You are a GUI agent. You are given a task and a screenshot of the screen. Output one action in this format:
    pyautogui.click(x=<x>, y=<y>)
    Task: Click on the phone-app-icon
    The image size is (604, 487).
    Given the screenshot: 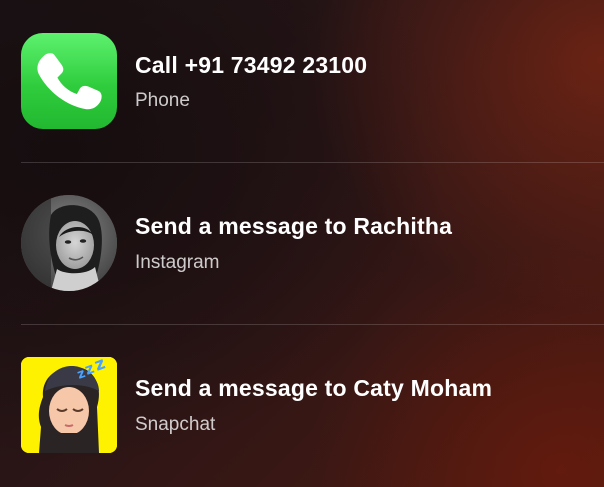 What is the action you would take?
    pyautogui.click(x=69, y=81)
    